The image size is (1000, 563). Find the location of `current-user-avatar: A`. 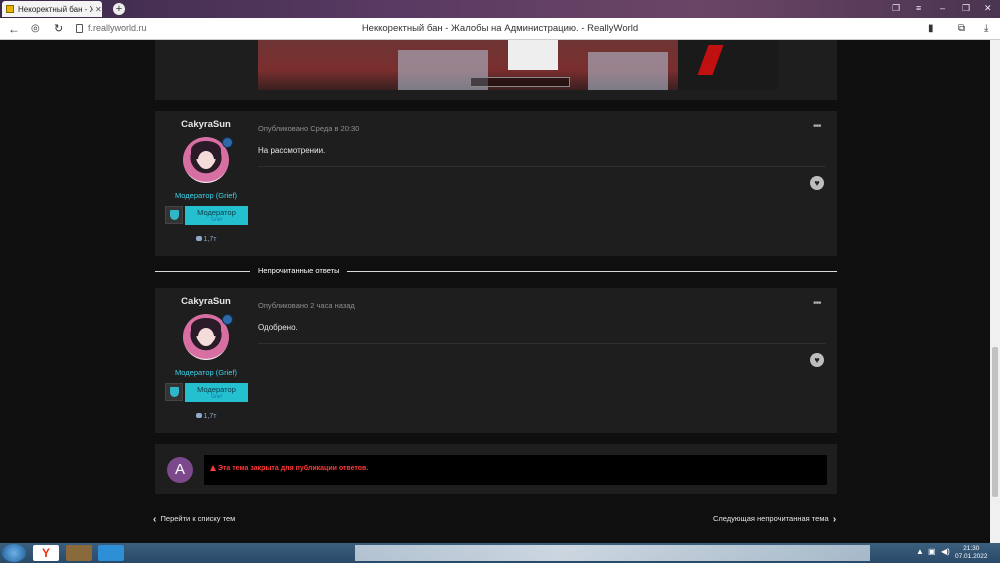

current-user-avatar: A is located at coordinates (180, 470).